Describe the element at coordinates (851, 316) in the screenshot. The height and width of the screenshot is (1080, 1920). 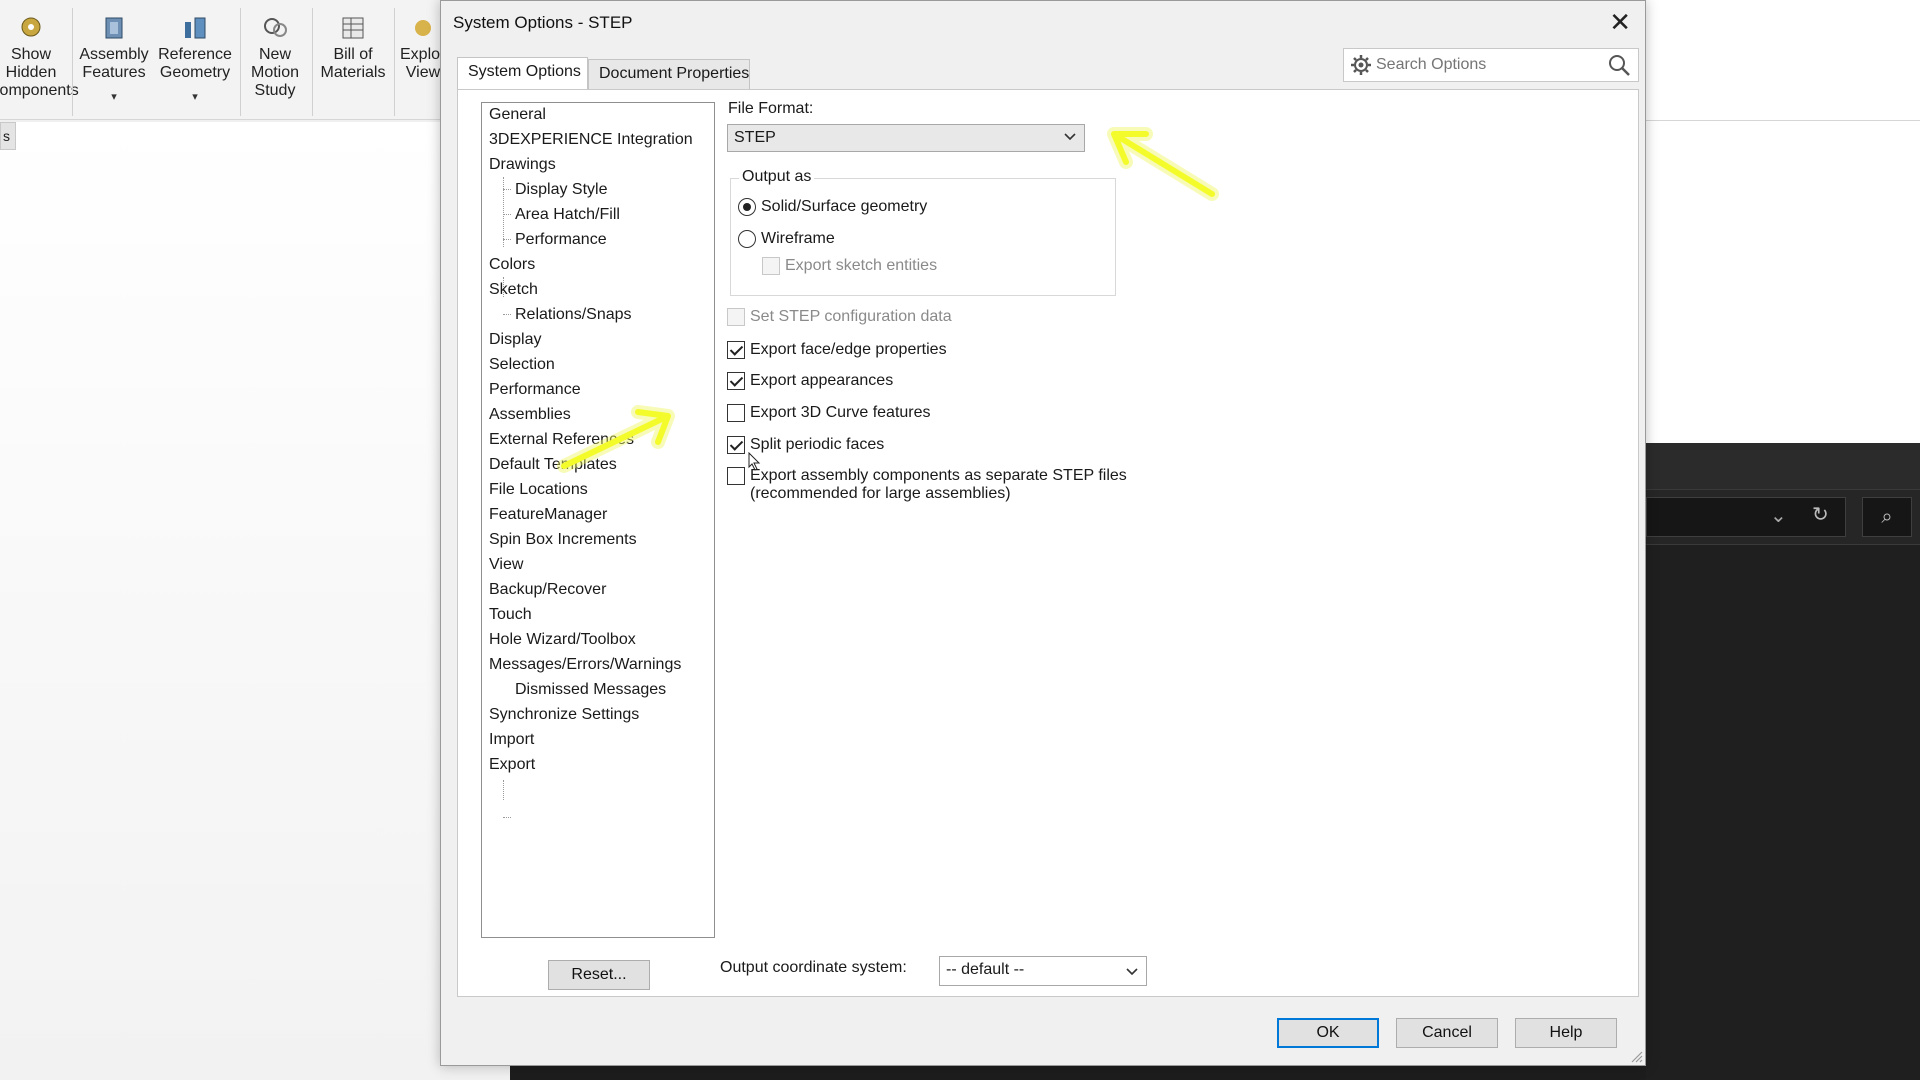
I see `set-step-config-label: Set STEP configuration data` at that location.